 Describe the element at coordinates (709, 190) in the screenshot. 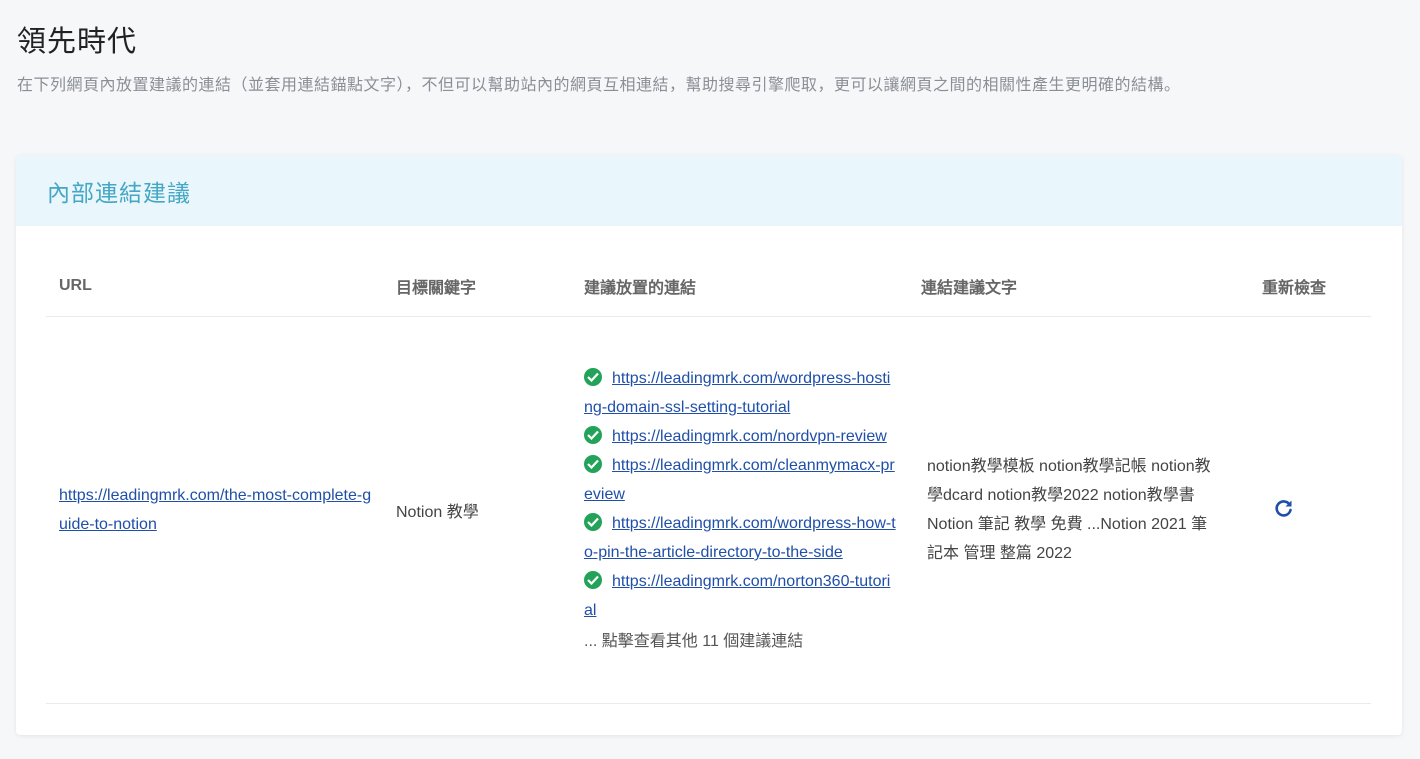

I see `card-header: 內部連結建議` at that location.